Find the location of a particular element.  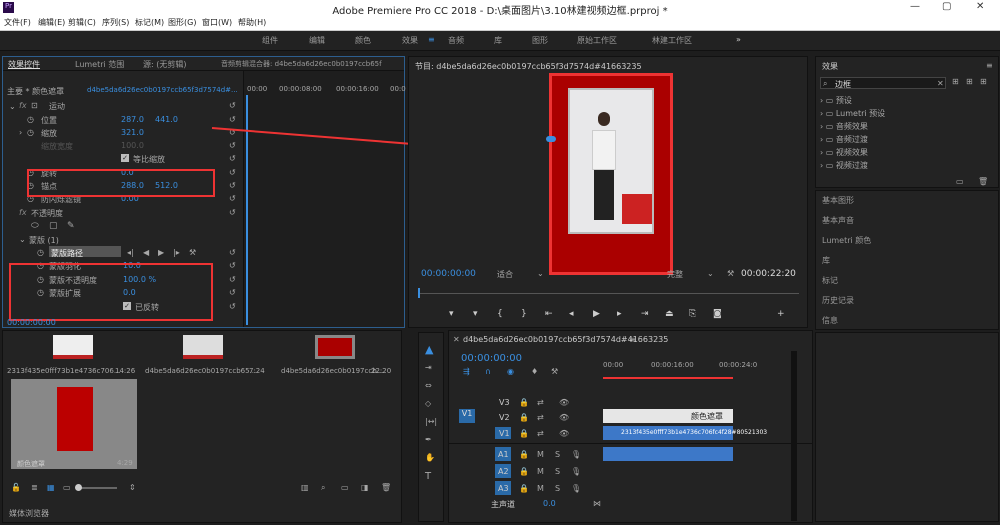

ec-timecode: 00:00:00:00 is located at coordinates (31, 322).